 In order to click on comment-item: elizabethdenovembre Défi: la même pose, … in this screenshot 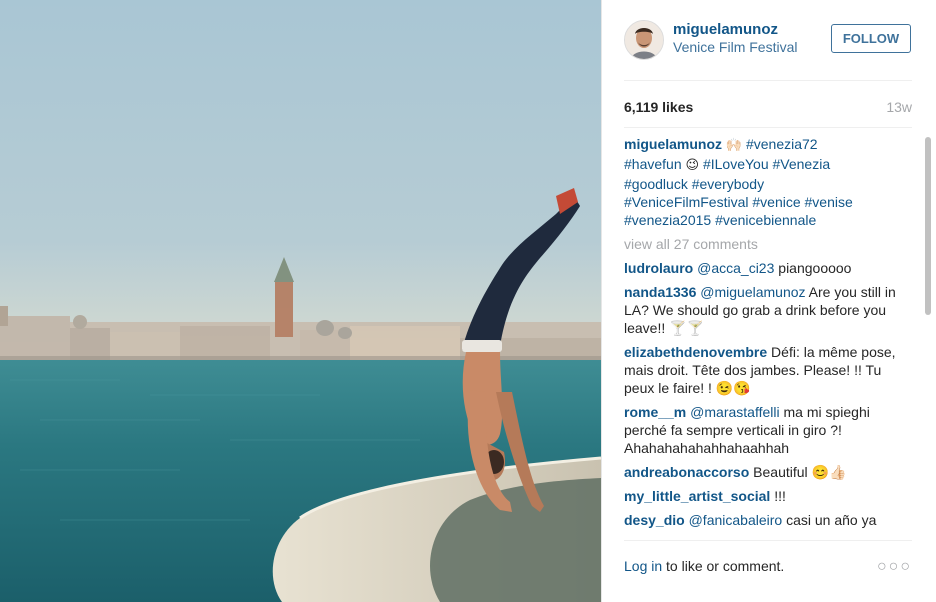, I will do `click(769, 370)`.